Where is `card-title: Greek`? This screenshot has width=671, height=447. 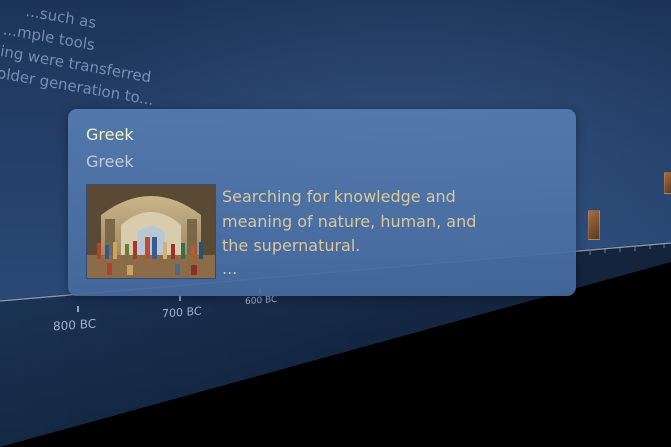
card-title: Greek is located at coordinates (110, 134).